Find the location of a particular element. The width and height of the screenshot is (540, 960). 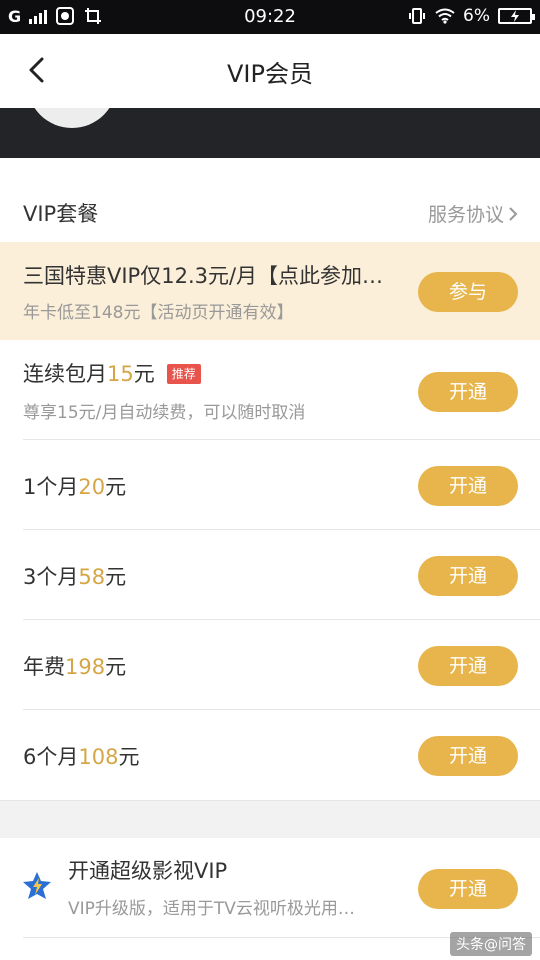

super-vip-title: 开通超级影视VIP is located at coordinates (148, 871).